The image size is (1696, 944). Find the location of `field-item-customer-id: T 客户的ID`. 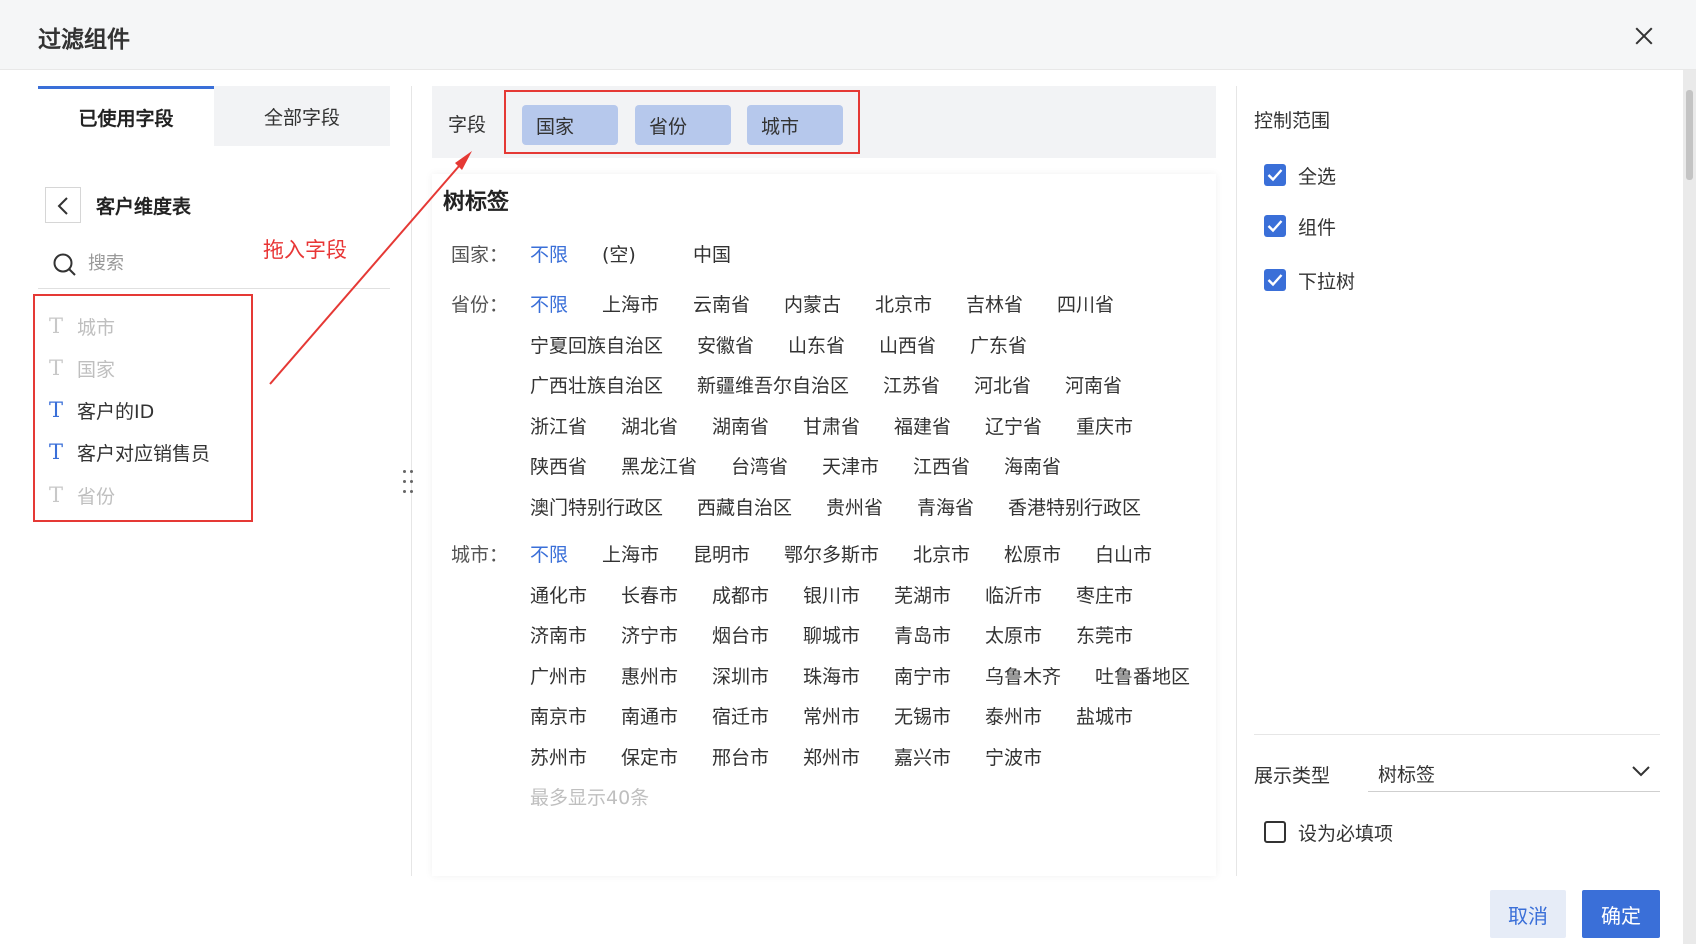

field-item-customer-id: T 客户的ID is located at coordinates (101, 410).